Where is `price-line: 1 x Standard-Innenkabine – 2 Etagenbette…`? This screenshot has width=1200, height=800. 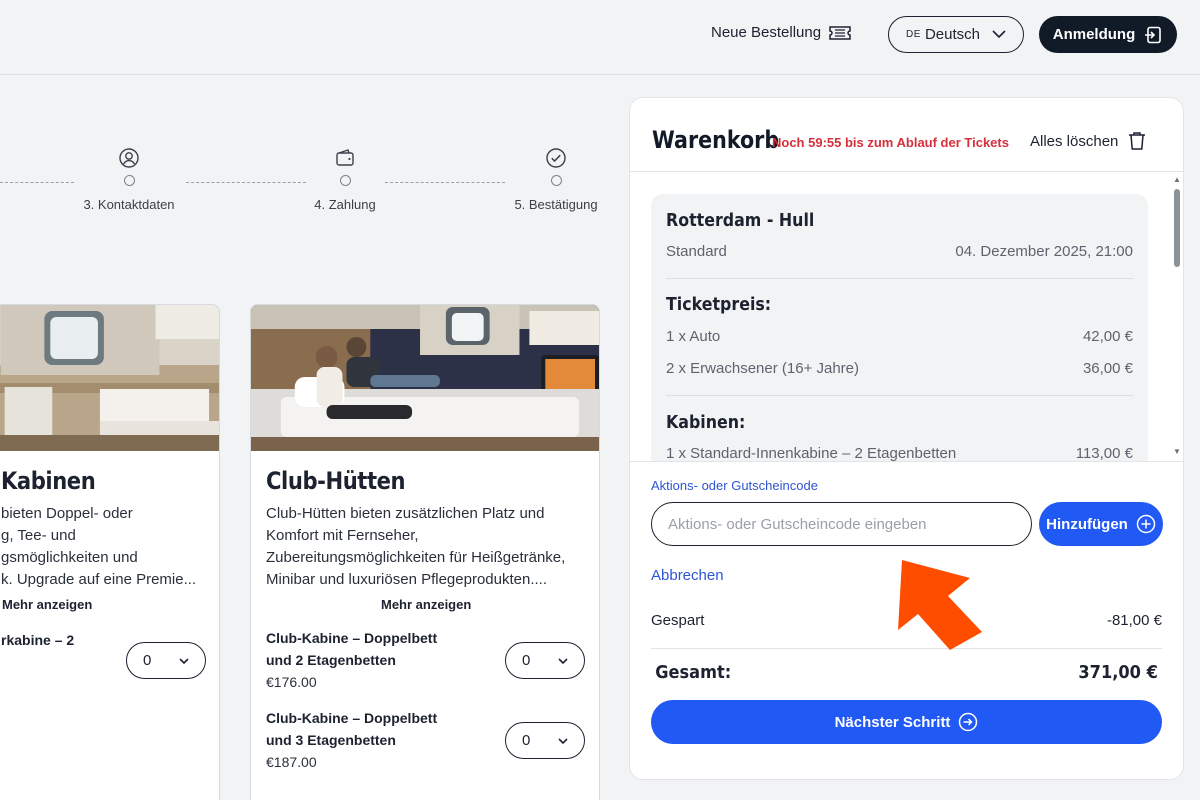 price-line: 1 x Standard-Innenkabine – 2 Etagenbette… is located at coordinates (899, 453).